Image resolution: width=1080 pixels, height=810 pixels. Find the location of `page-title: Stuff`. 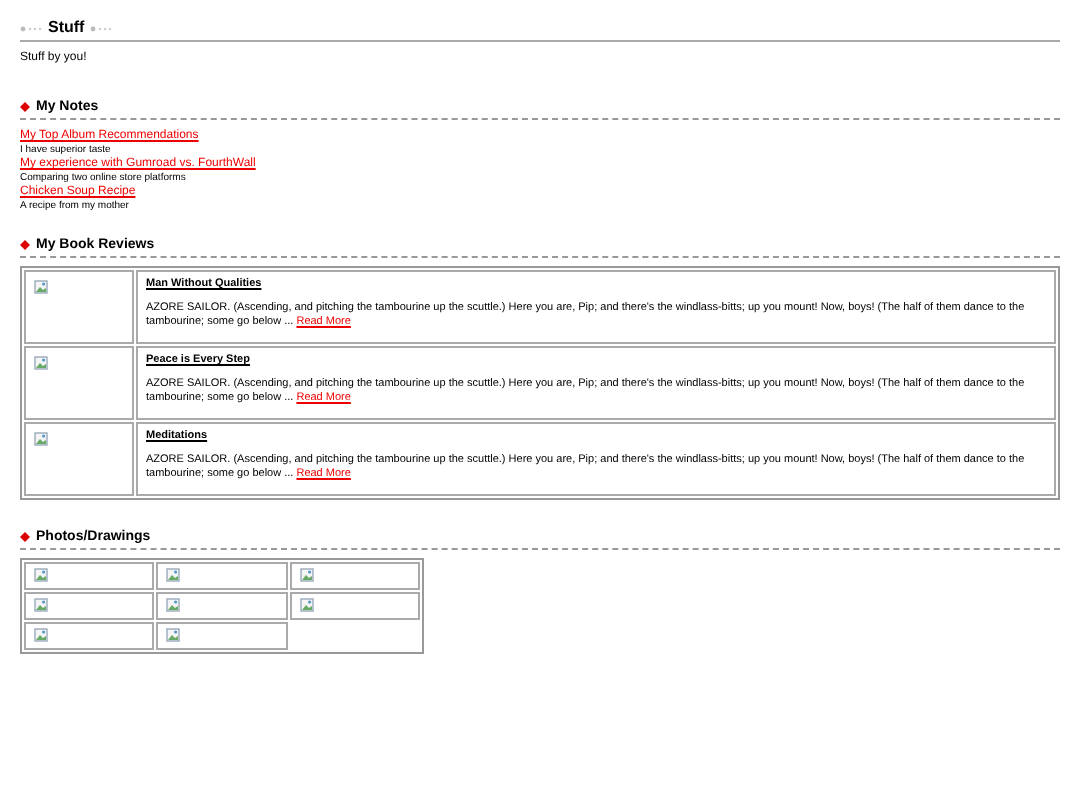

page-title: Stuff is located at coordinates (66, 28).